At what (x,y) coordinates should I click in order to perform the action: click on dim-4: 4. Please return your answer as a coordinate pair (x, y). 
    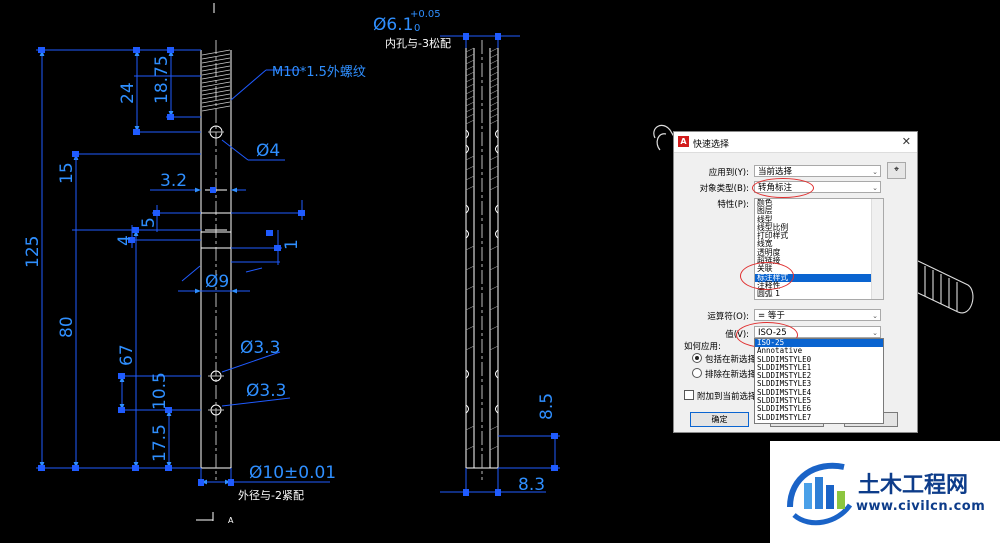
    Looking at the image, I should click on (125, 240).